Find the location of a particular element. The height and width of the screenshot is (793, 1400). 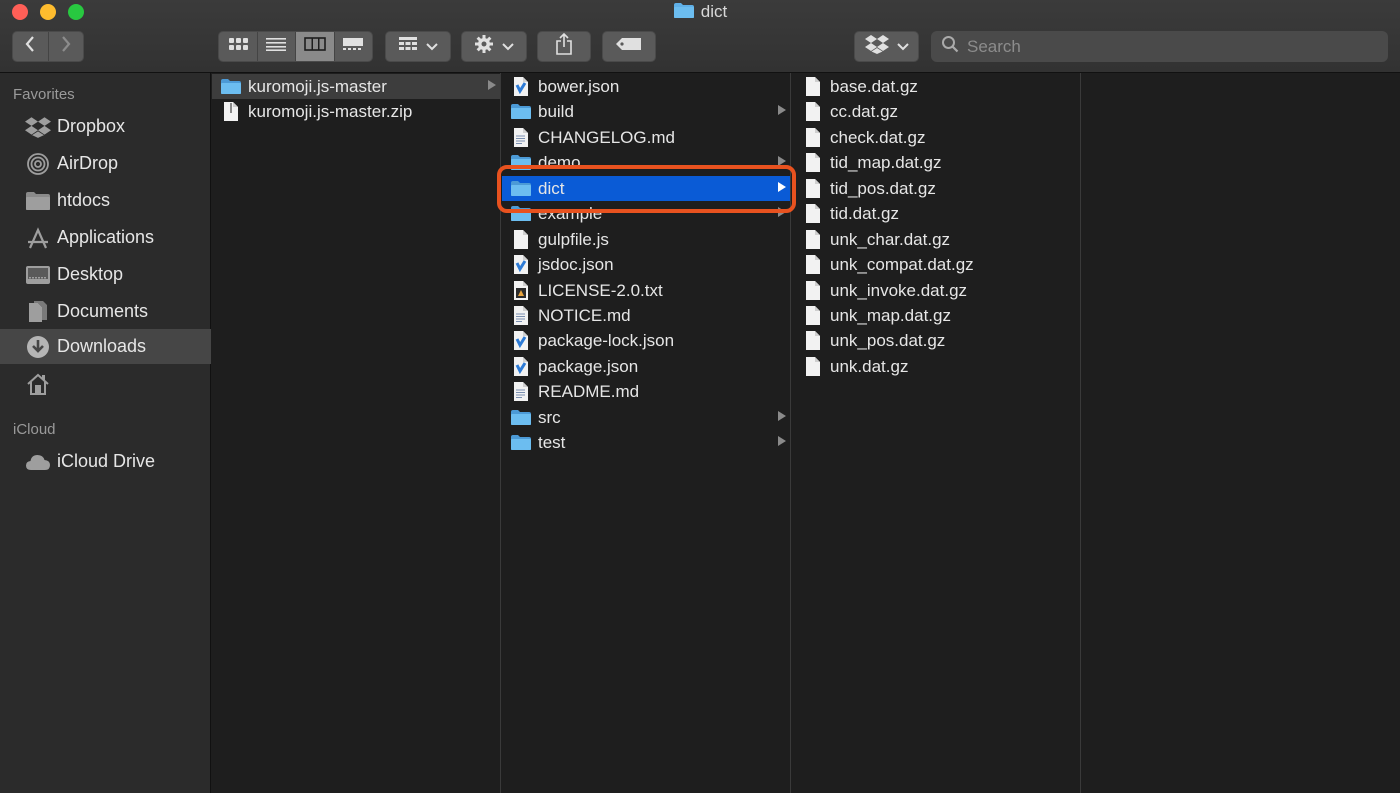

sidebar-item-htdocs: htdocs is located at coordinates (105, 200).